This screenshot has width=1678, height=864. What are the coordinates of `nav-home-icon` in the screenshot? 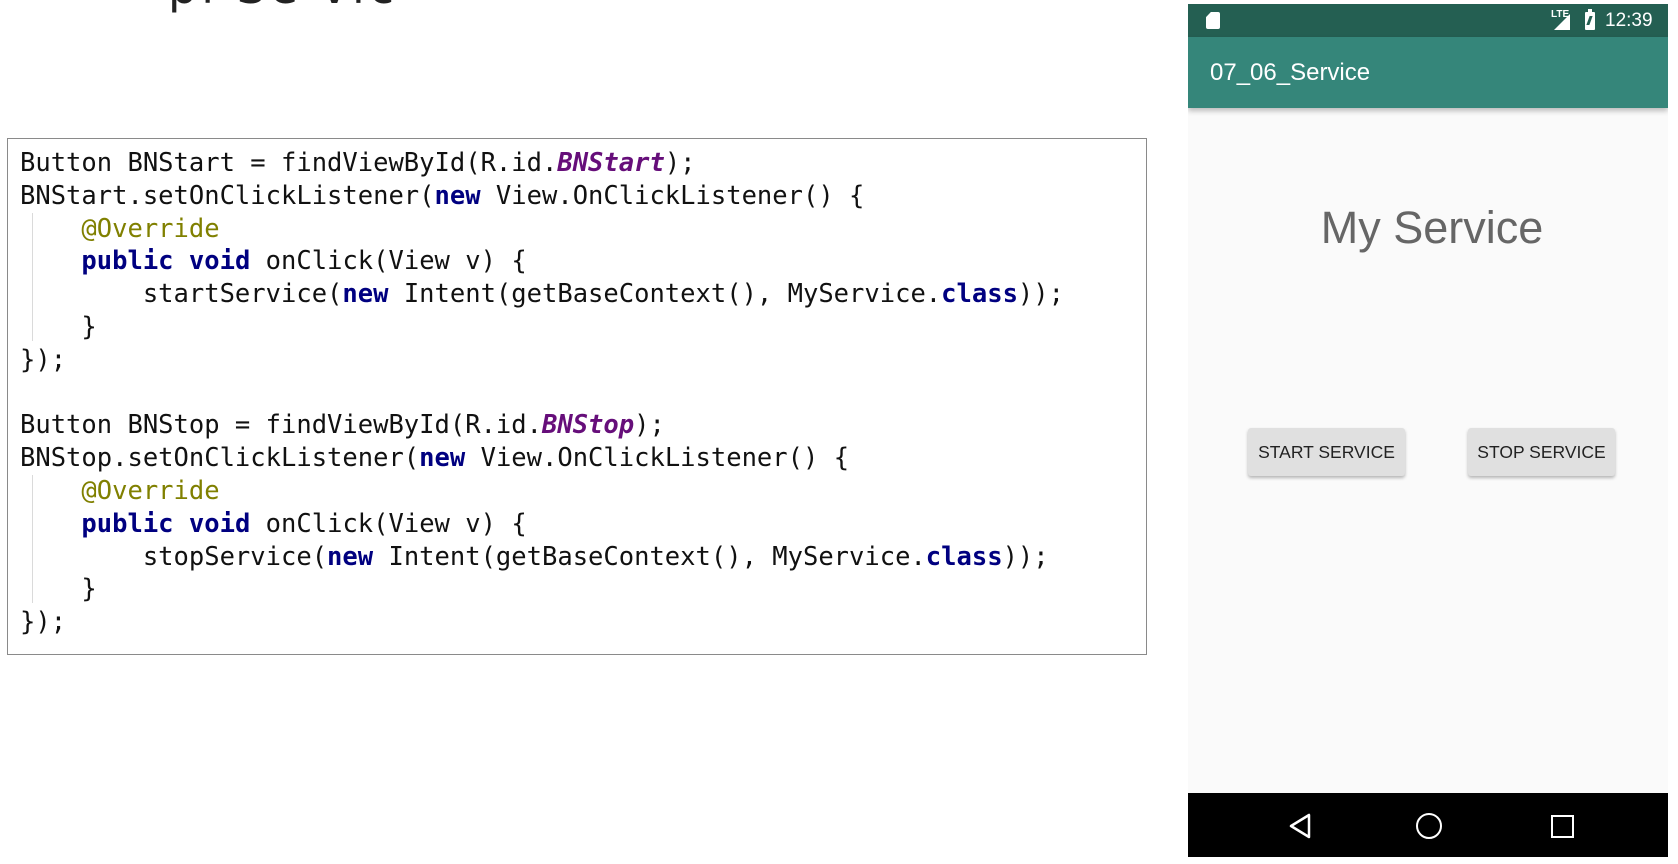 It's located at (1429, 826).